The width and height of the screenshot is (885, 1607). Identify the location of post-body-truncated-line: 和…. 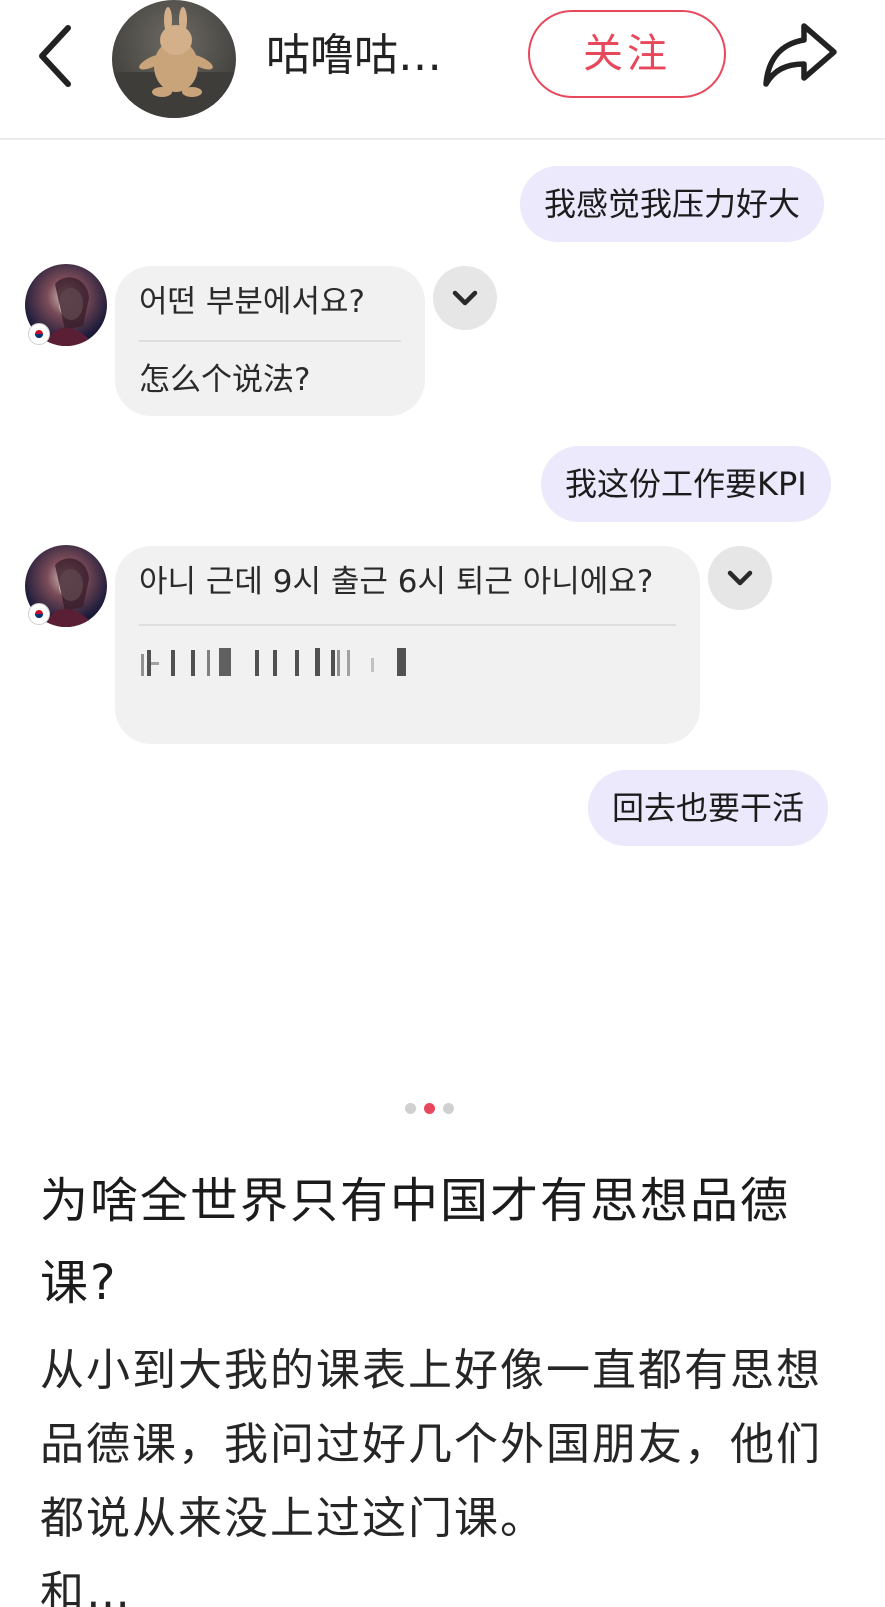
(86, 1587).